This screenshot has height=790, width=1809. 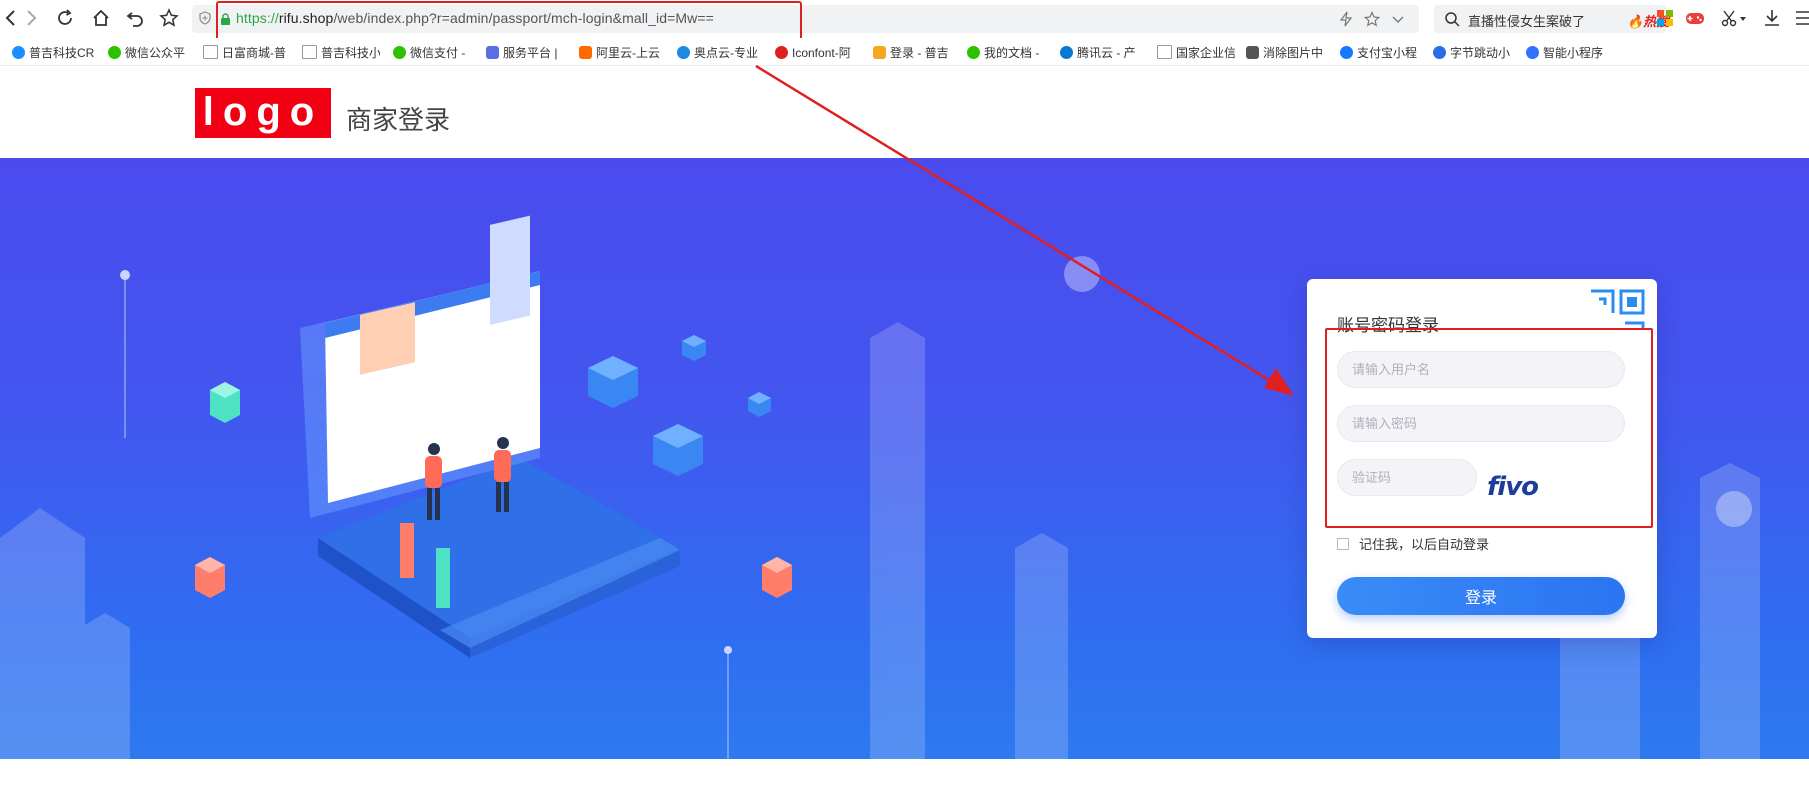 I want to click on bookmark-label: 字节跳动小, so click(x=1480, y=52).